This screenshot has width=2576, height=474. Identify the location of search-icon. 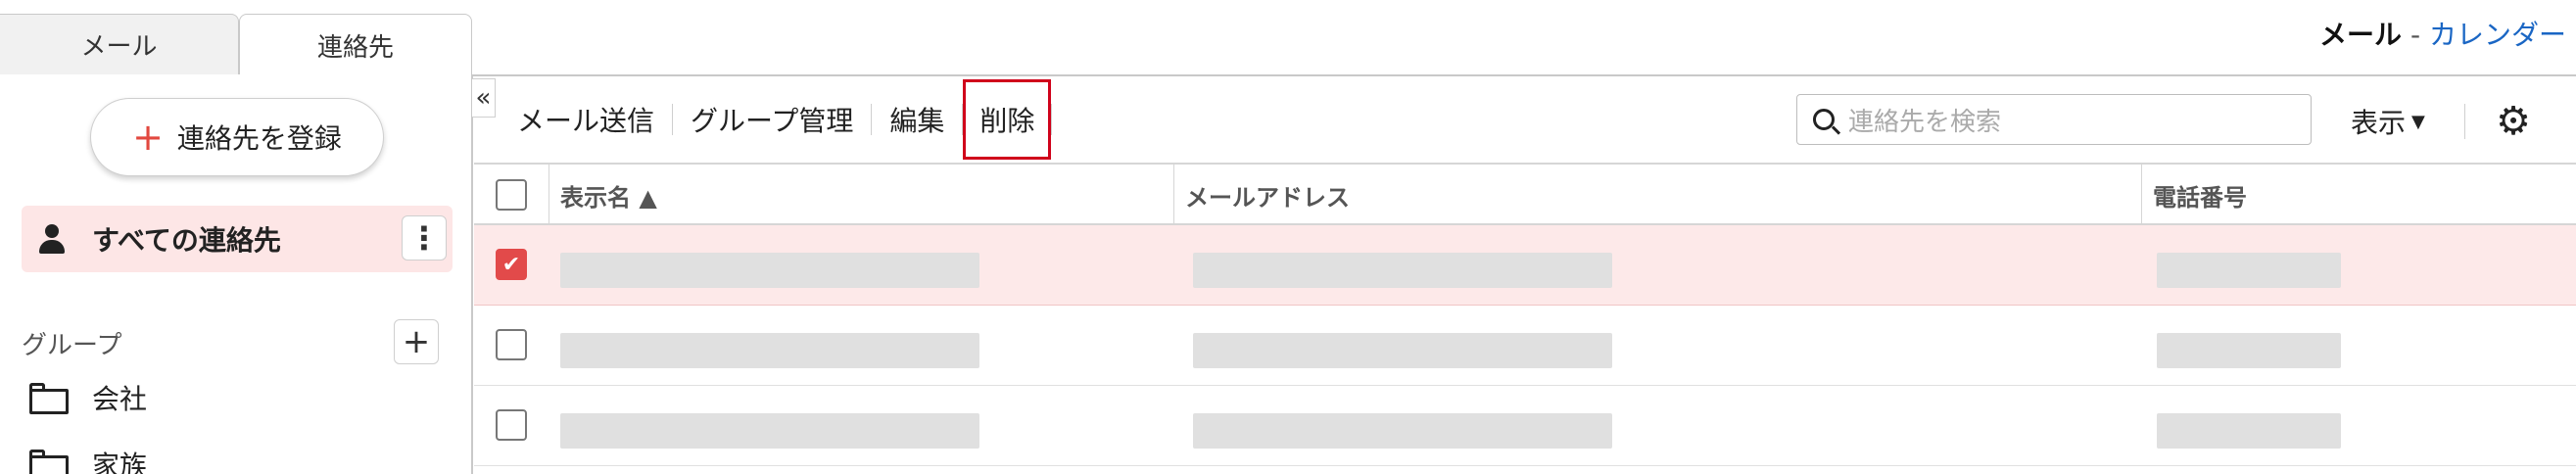
(1824, 119).